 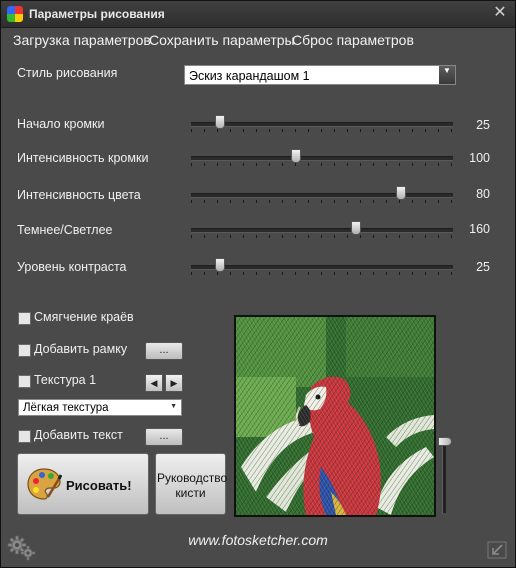 I want to click on website-link: www.fotosketcher.com, so click(x=258, y=540).